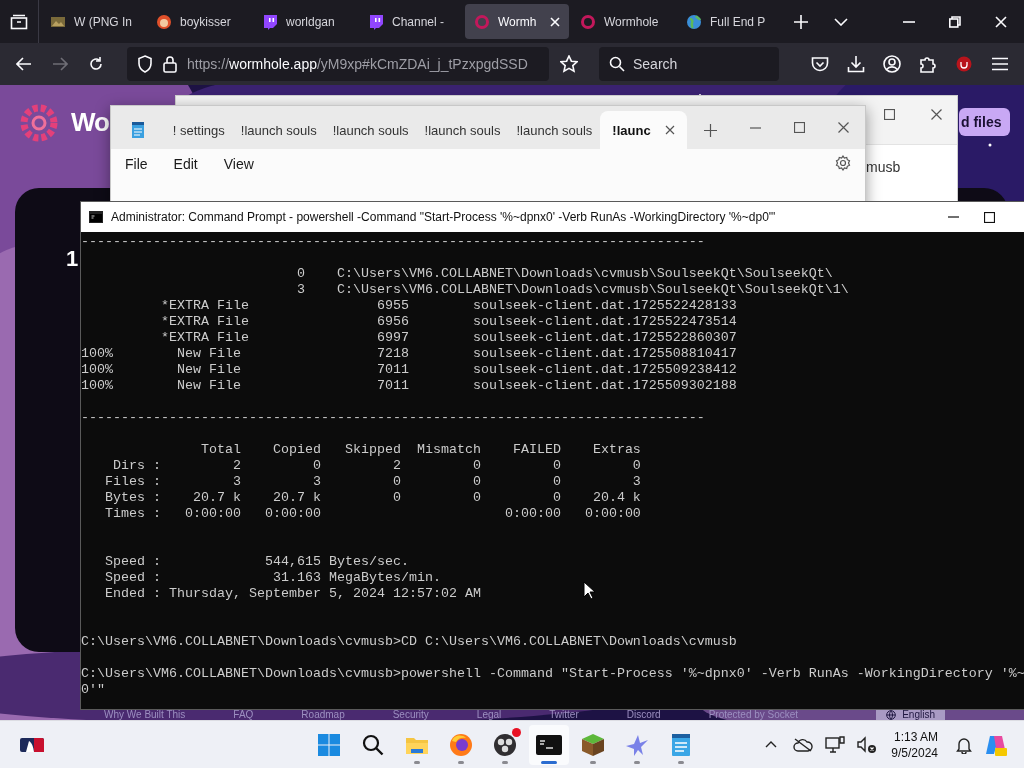  Describe the element at coordinates (243, 715) in the screenshot. I see `footer-link: FAQ` at that location.